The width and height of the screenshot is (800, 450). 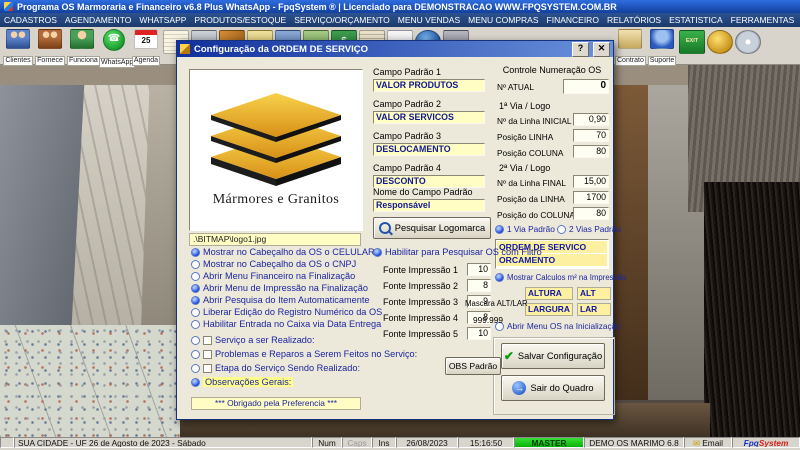 What do you see at coordinates (429, 117) in the screenshot?
I see `campo2-input: VALOR SERVICOS` at bounding box center [429, 117].